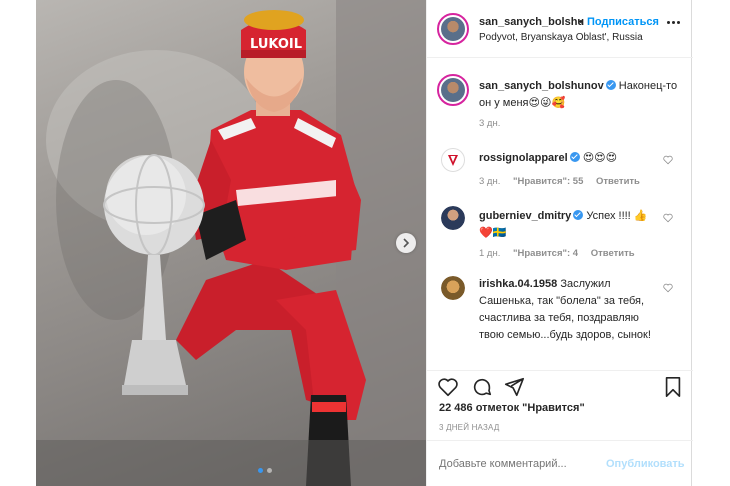  I want to click on add-comment-input, so click(519, 464).